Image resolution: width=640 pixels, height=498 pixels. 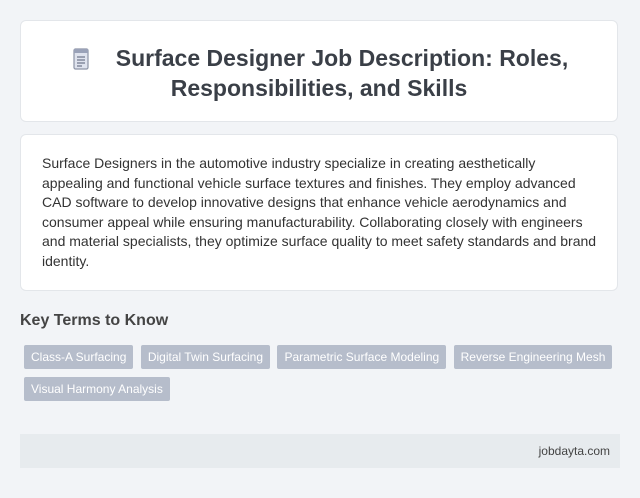 I want to click on footer: jobdayta.com, so click(x=320, y=451).